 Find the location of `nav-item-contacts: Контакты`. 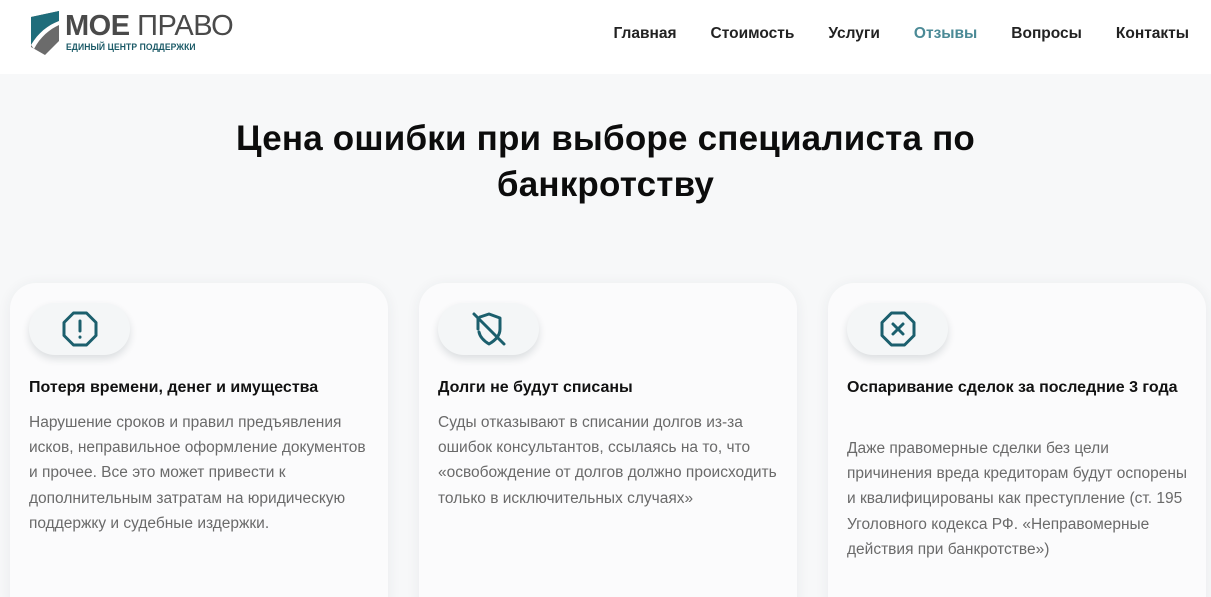

nav-item-contacts: Контакты is located at coordinates (1135, 34).